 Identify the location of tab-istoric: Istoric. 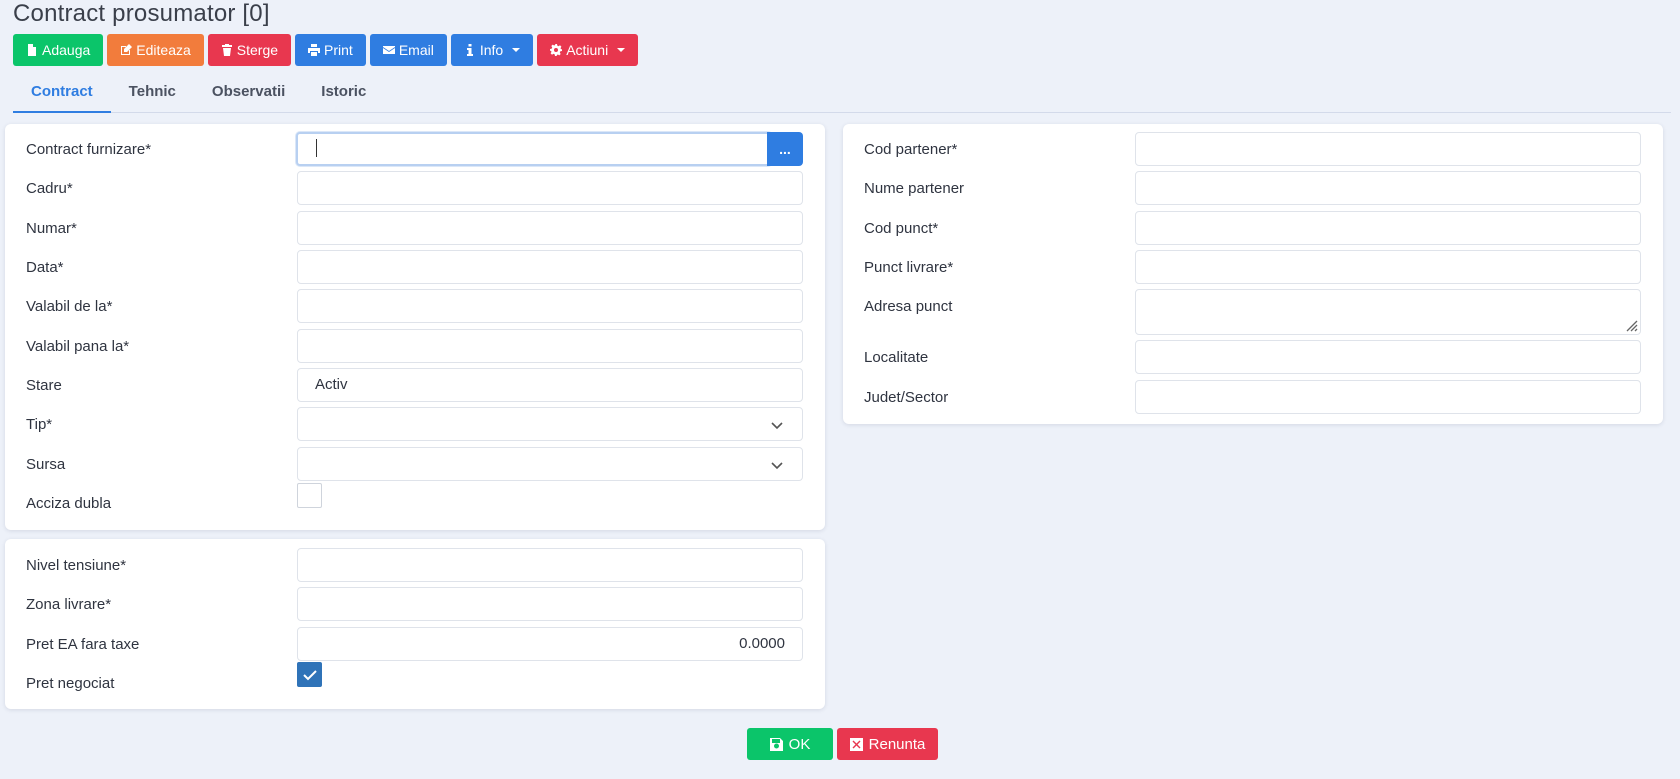
(343, 94).